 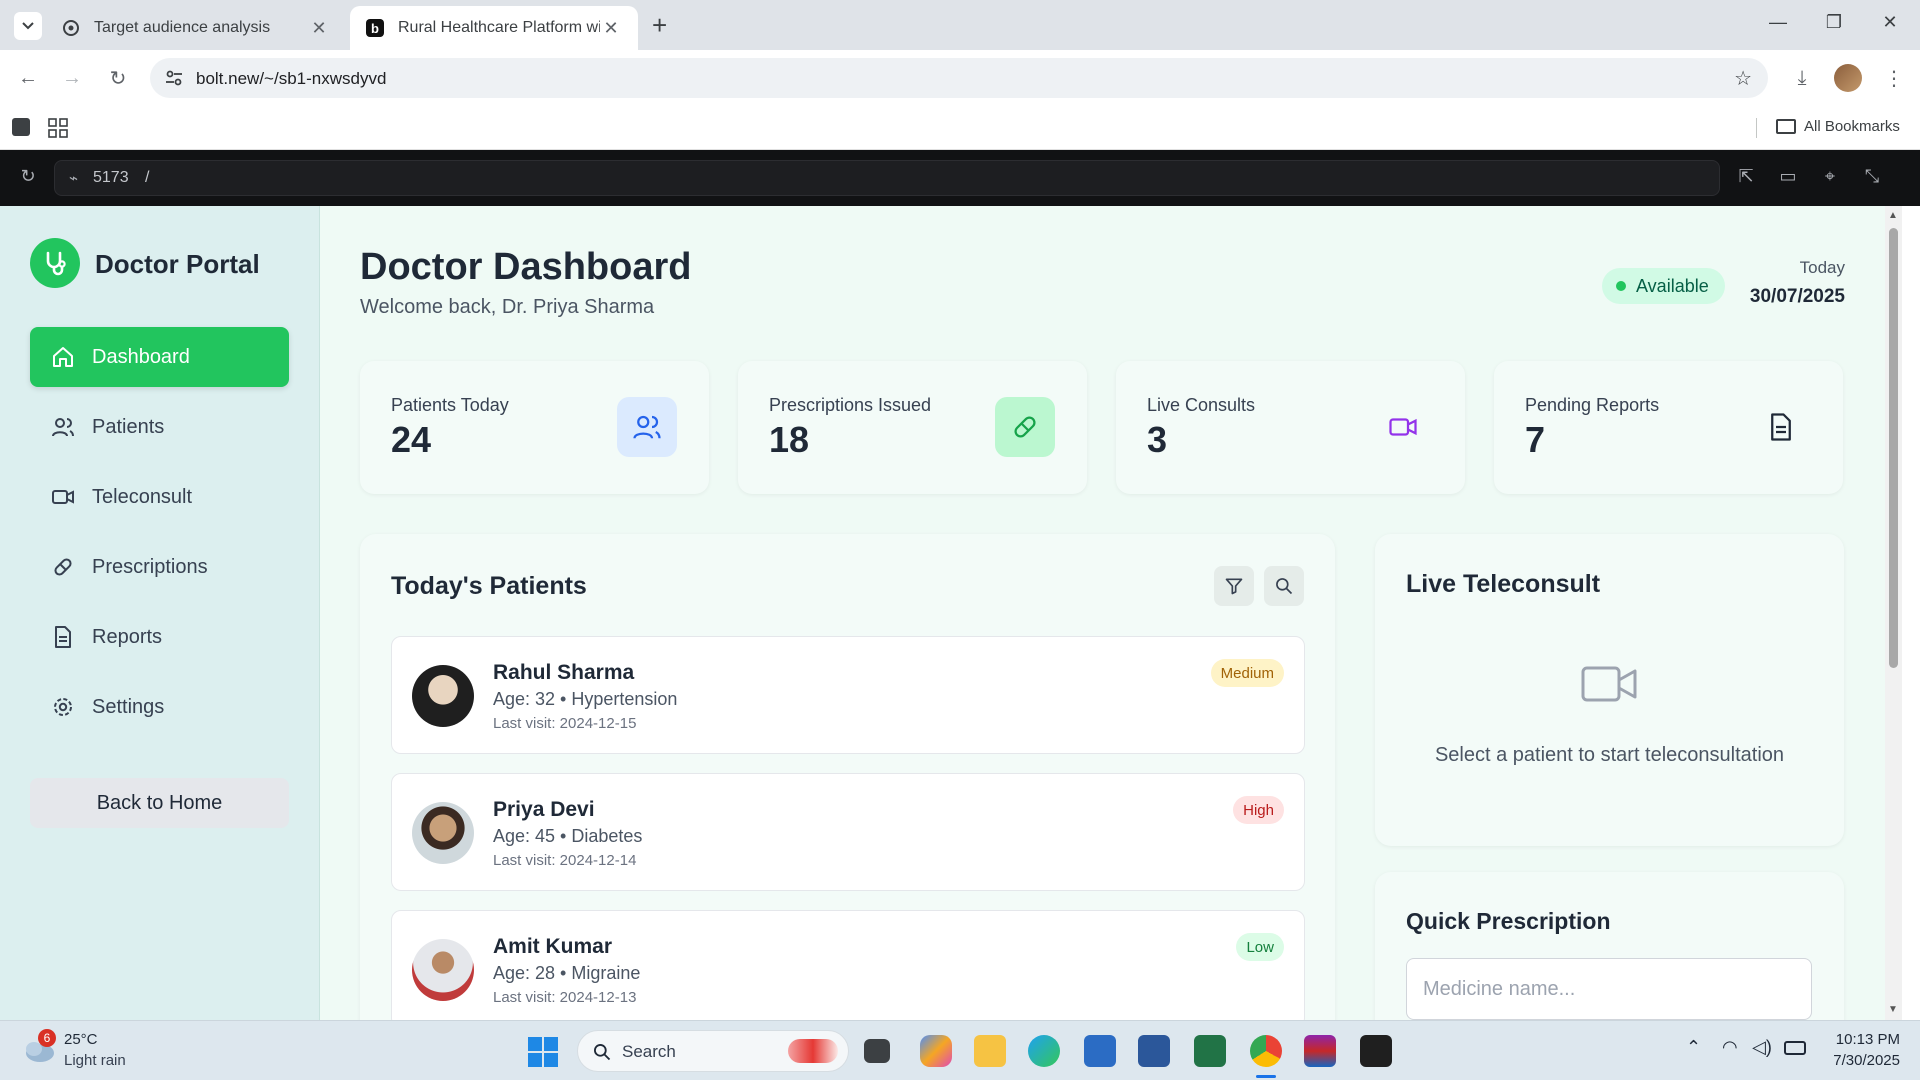 I want to click on patient-meta: Age: 45 • Diabetes, so click(x=568, y=836).